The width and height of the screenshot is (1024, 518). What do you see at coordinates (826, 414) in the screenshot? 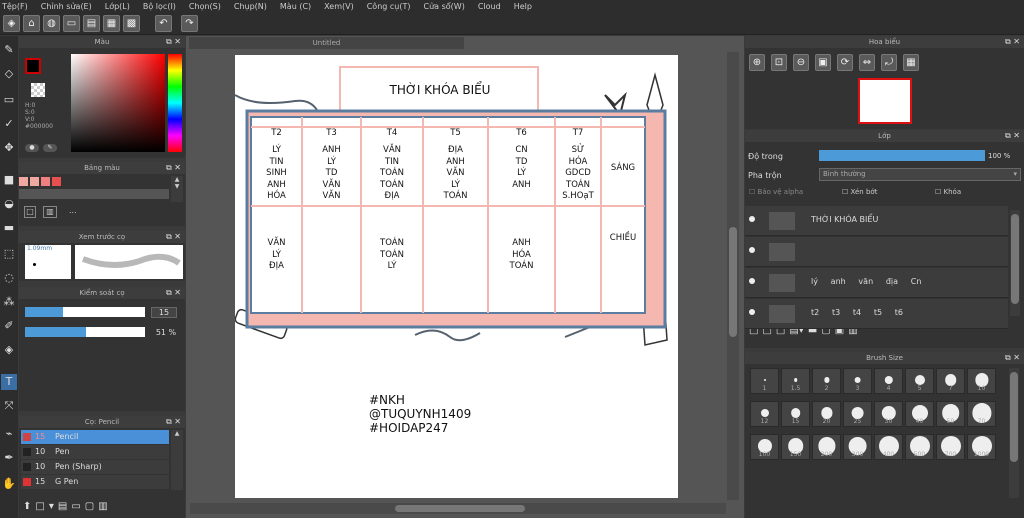
I see `brush-size-button: 20` at bounding box center [826, 414].